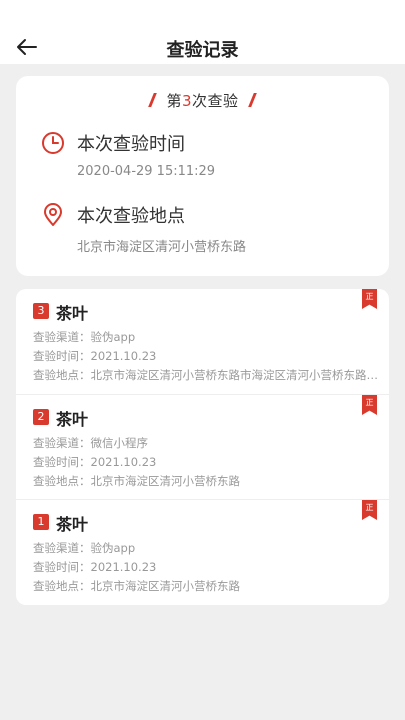 This screenshot has height=720, width=405. What do you see at coordinates (174, 101) in the screenshot?
I see `count-prefix: 第` at bounding box center [174, 101].